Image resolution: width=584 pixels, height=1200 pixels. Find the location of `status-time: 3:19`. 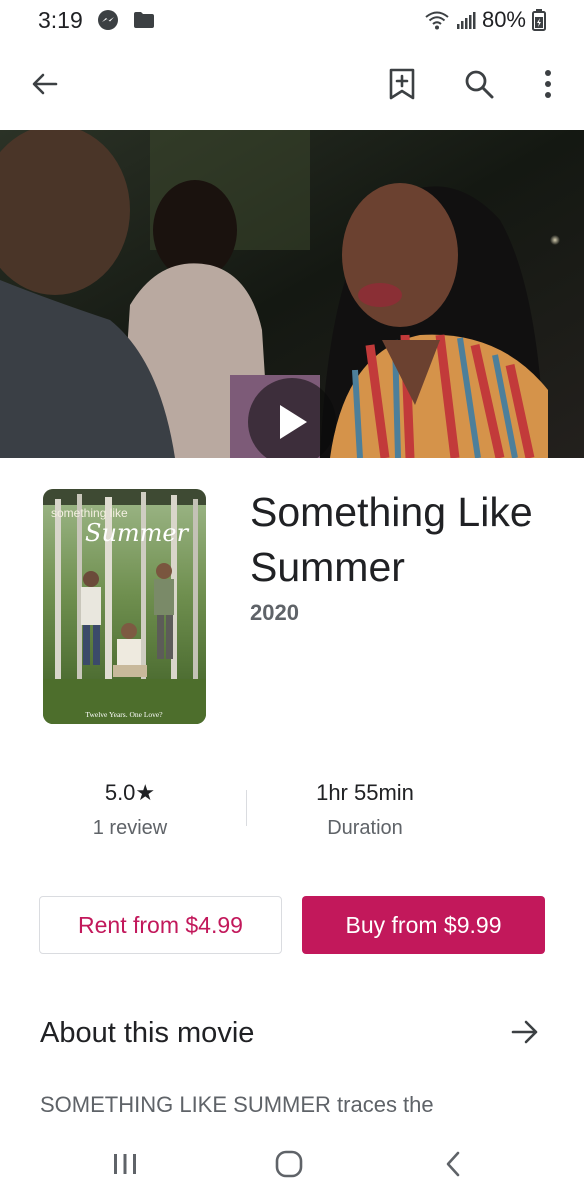

status-time: 3:19 is located at coordinates (60, 19).